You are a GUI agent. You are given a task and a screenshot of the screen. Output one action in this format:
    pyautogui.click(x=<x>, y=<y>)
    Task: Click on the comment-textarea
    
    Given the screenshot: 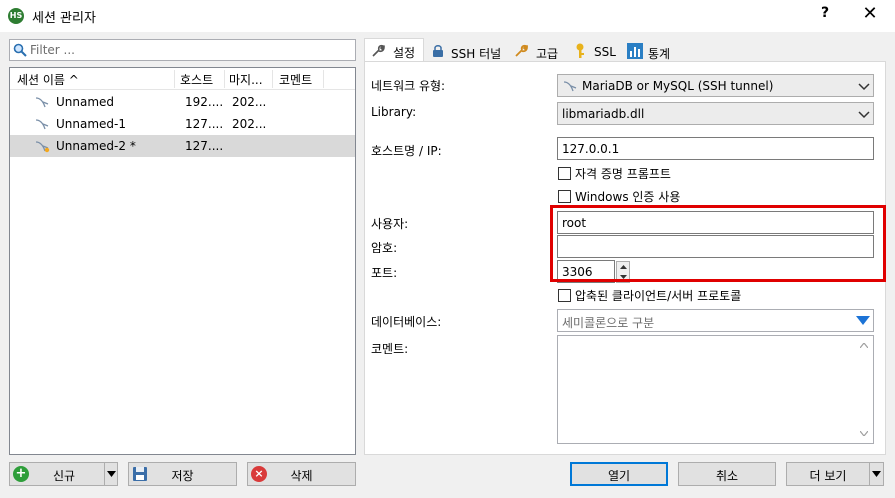 What is the action you would take?
    pyautogui.click(x=715, y=389)
    